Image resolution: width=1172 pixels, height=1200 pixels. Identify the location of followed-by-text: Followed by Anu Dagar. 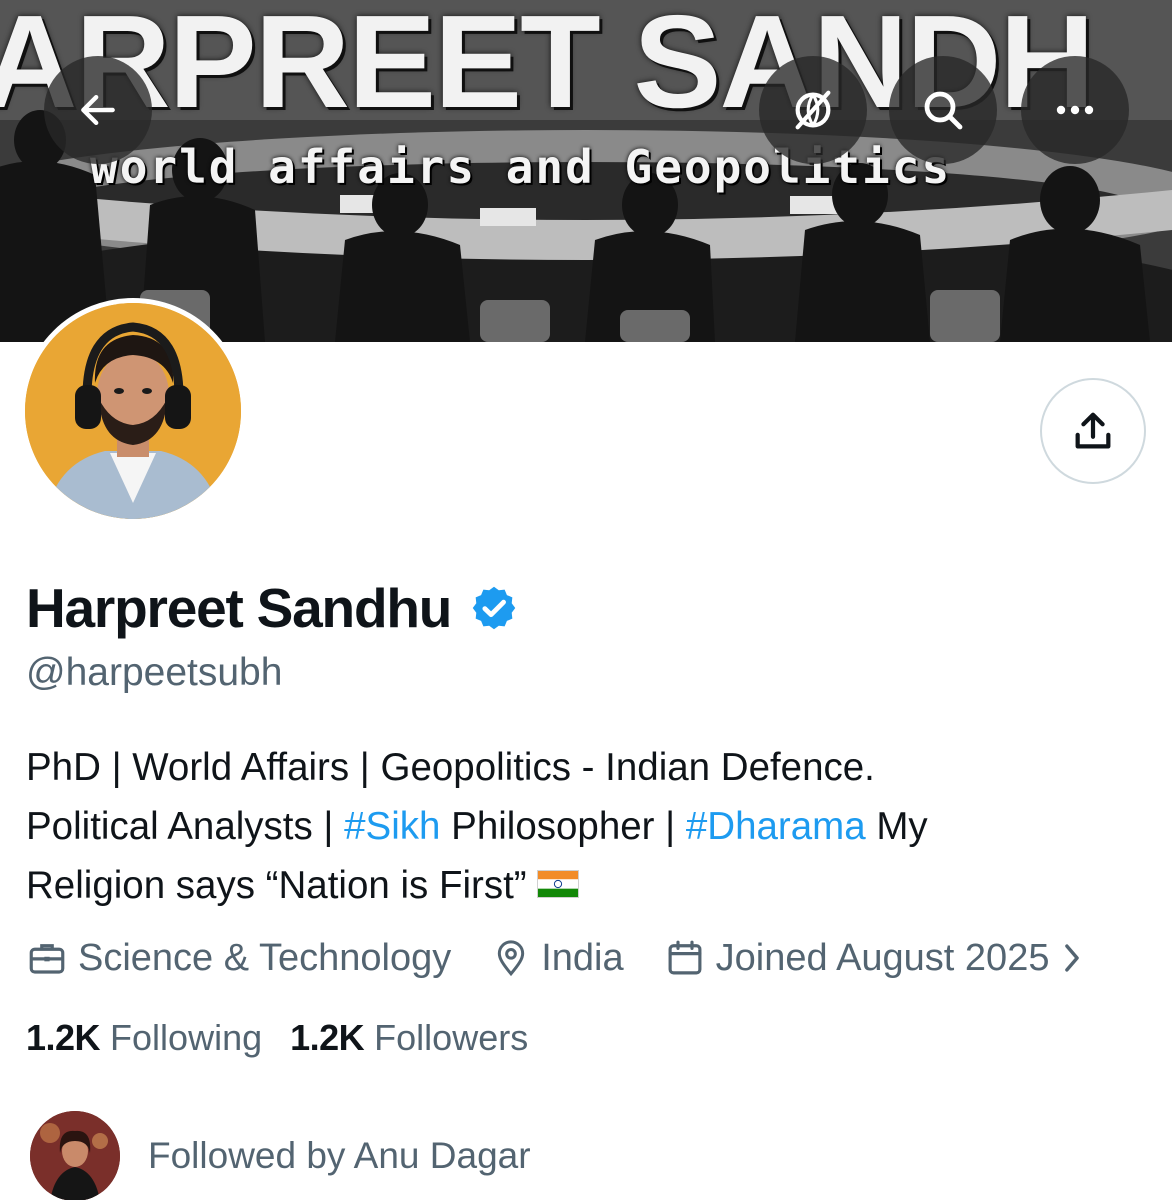
(339, 1155).